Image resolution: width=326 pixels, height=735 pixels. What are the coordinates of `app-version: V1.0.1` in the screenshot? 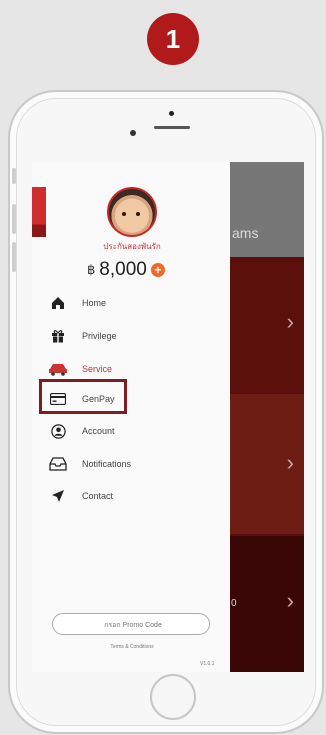 It's located at (207, 664).